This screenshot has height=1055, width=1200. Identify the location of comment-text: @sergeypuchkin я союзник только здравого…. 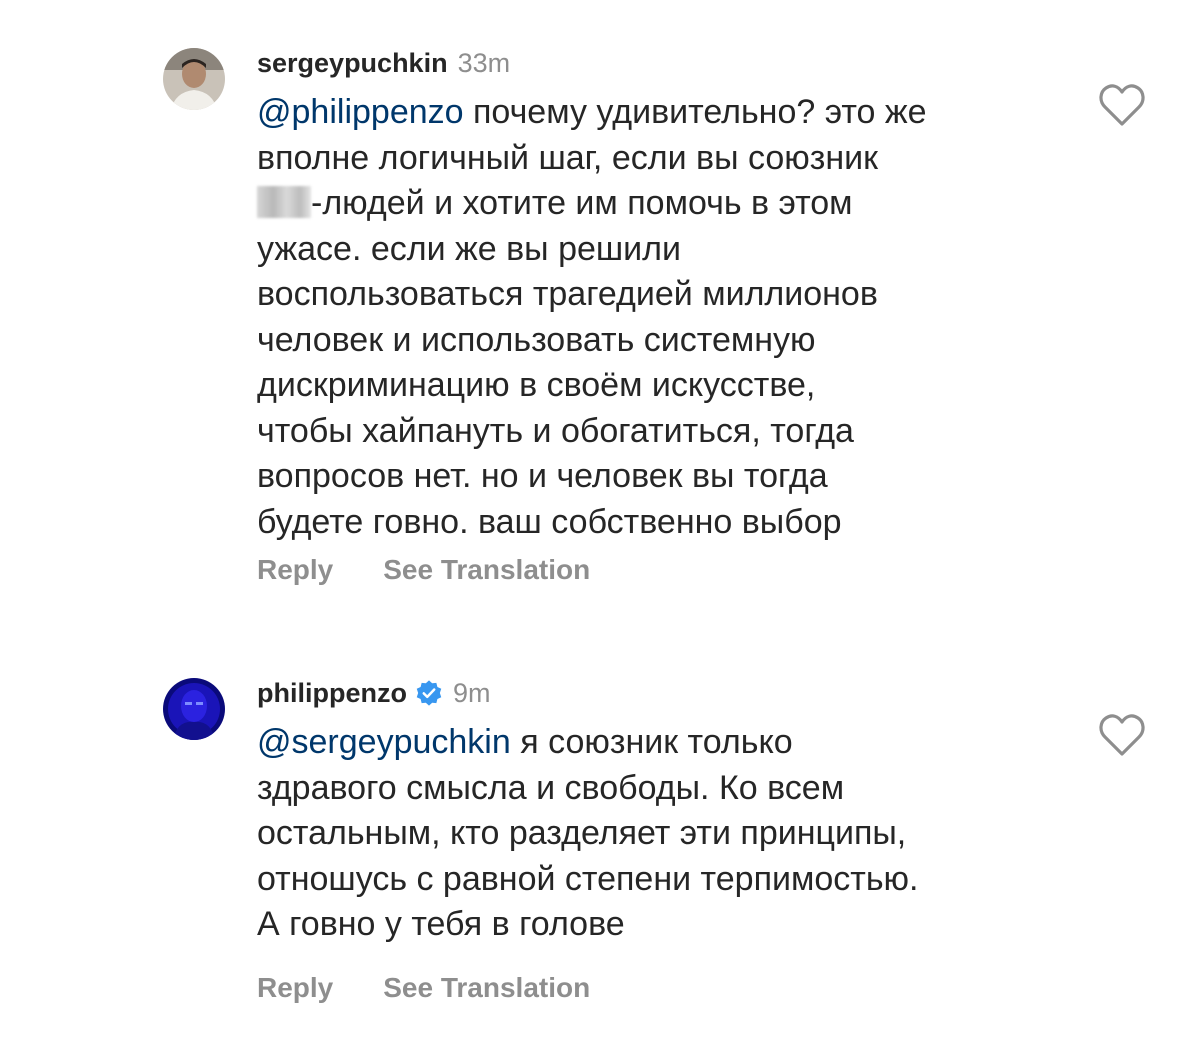
(657, 834).